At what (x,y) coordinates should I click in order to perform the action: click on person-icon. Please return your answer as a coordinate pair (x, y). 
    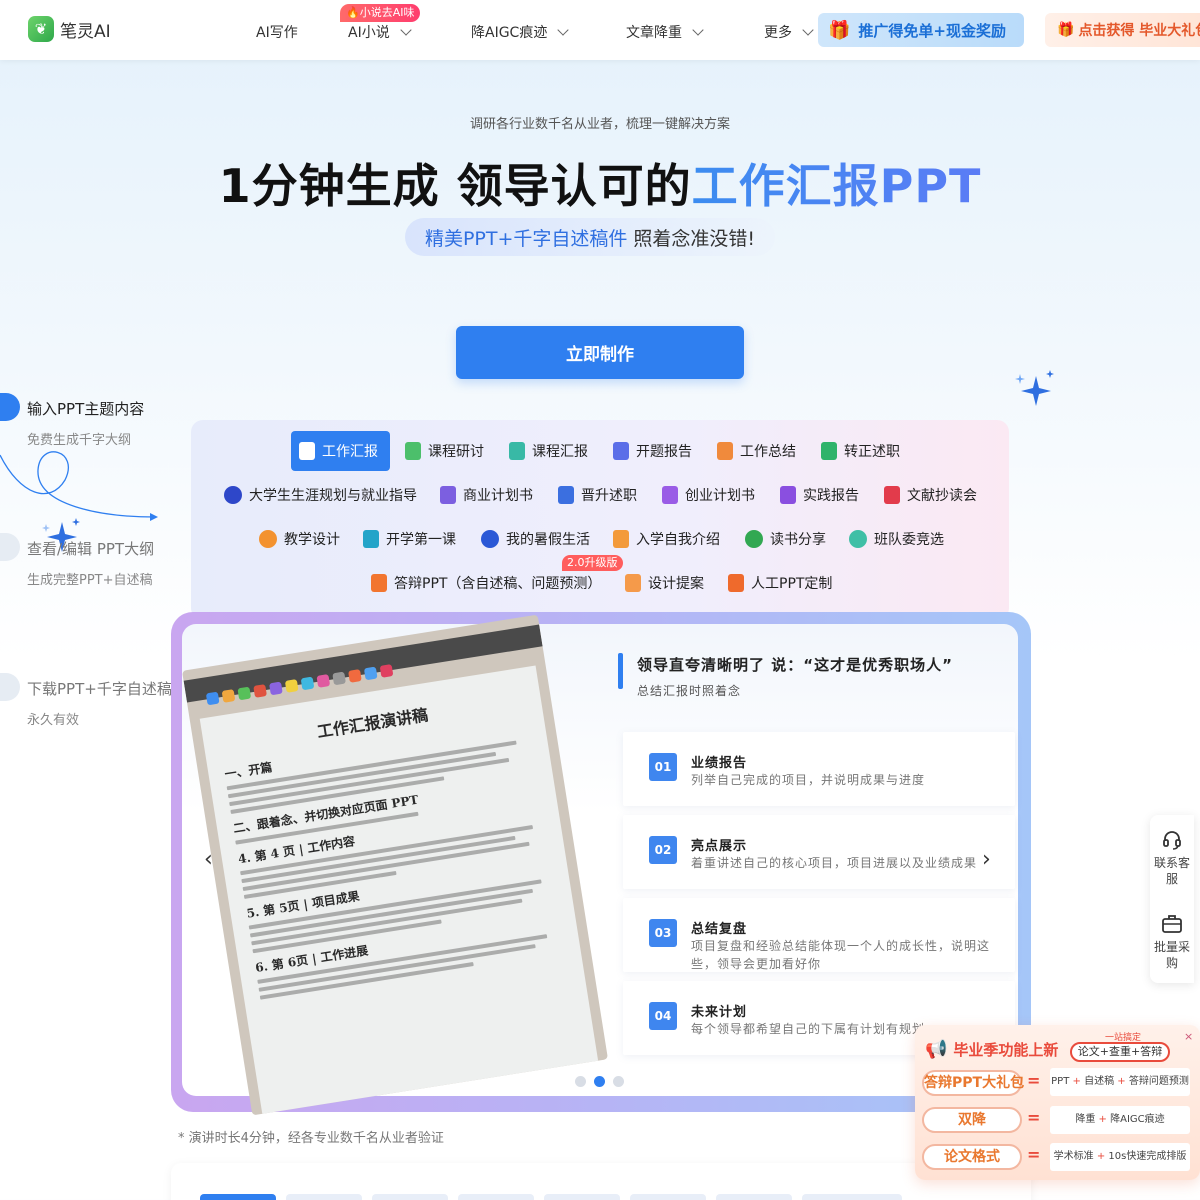
    Looking at the image, I should click on (233, 495).